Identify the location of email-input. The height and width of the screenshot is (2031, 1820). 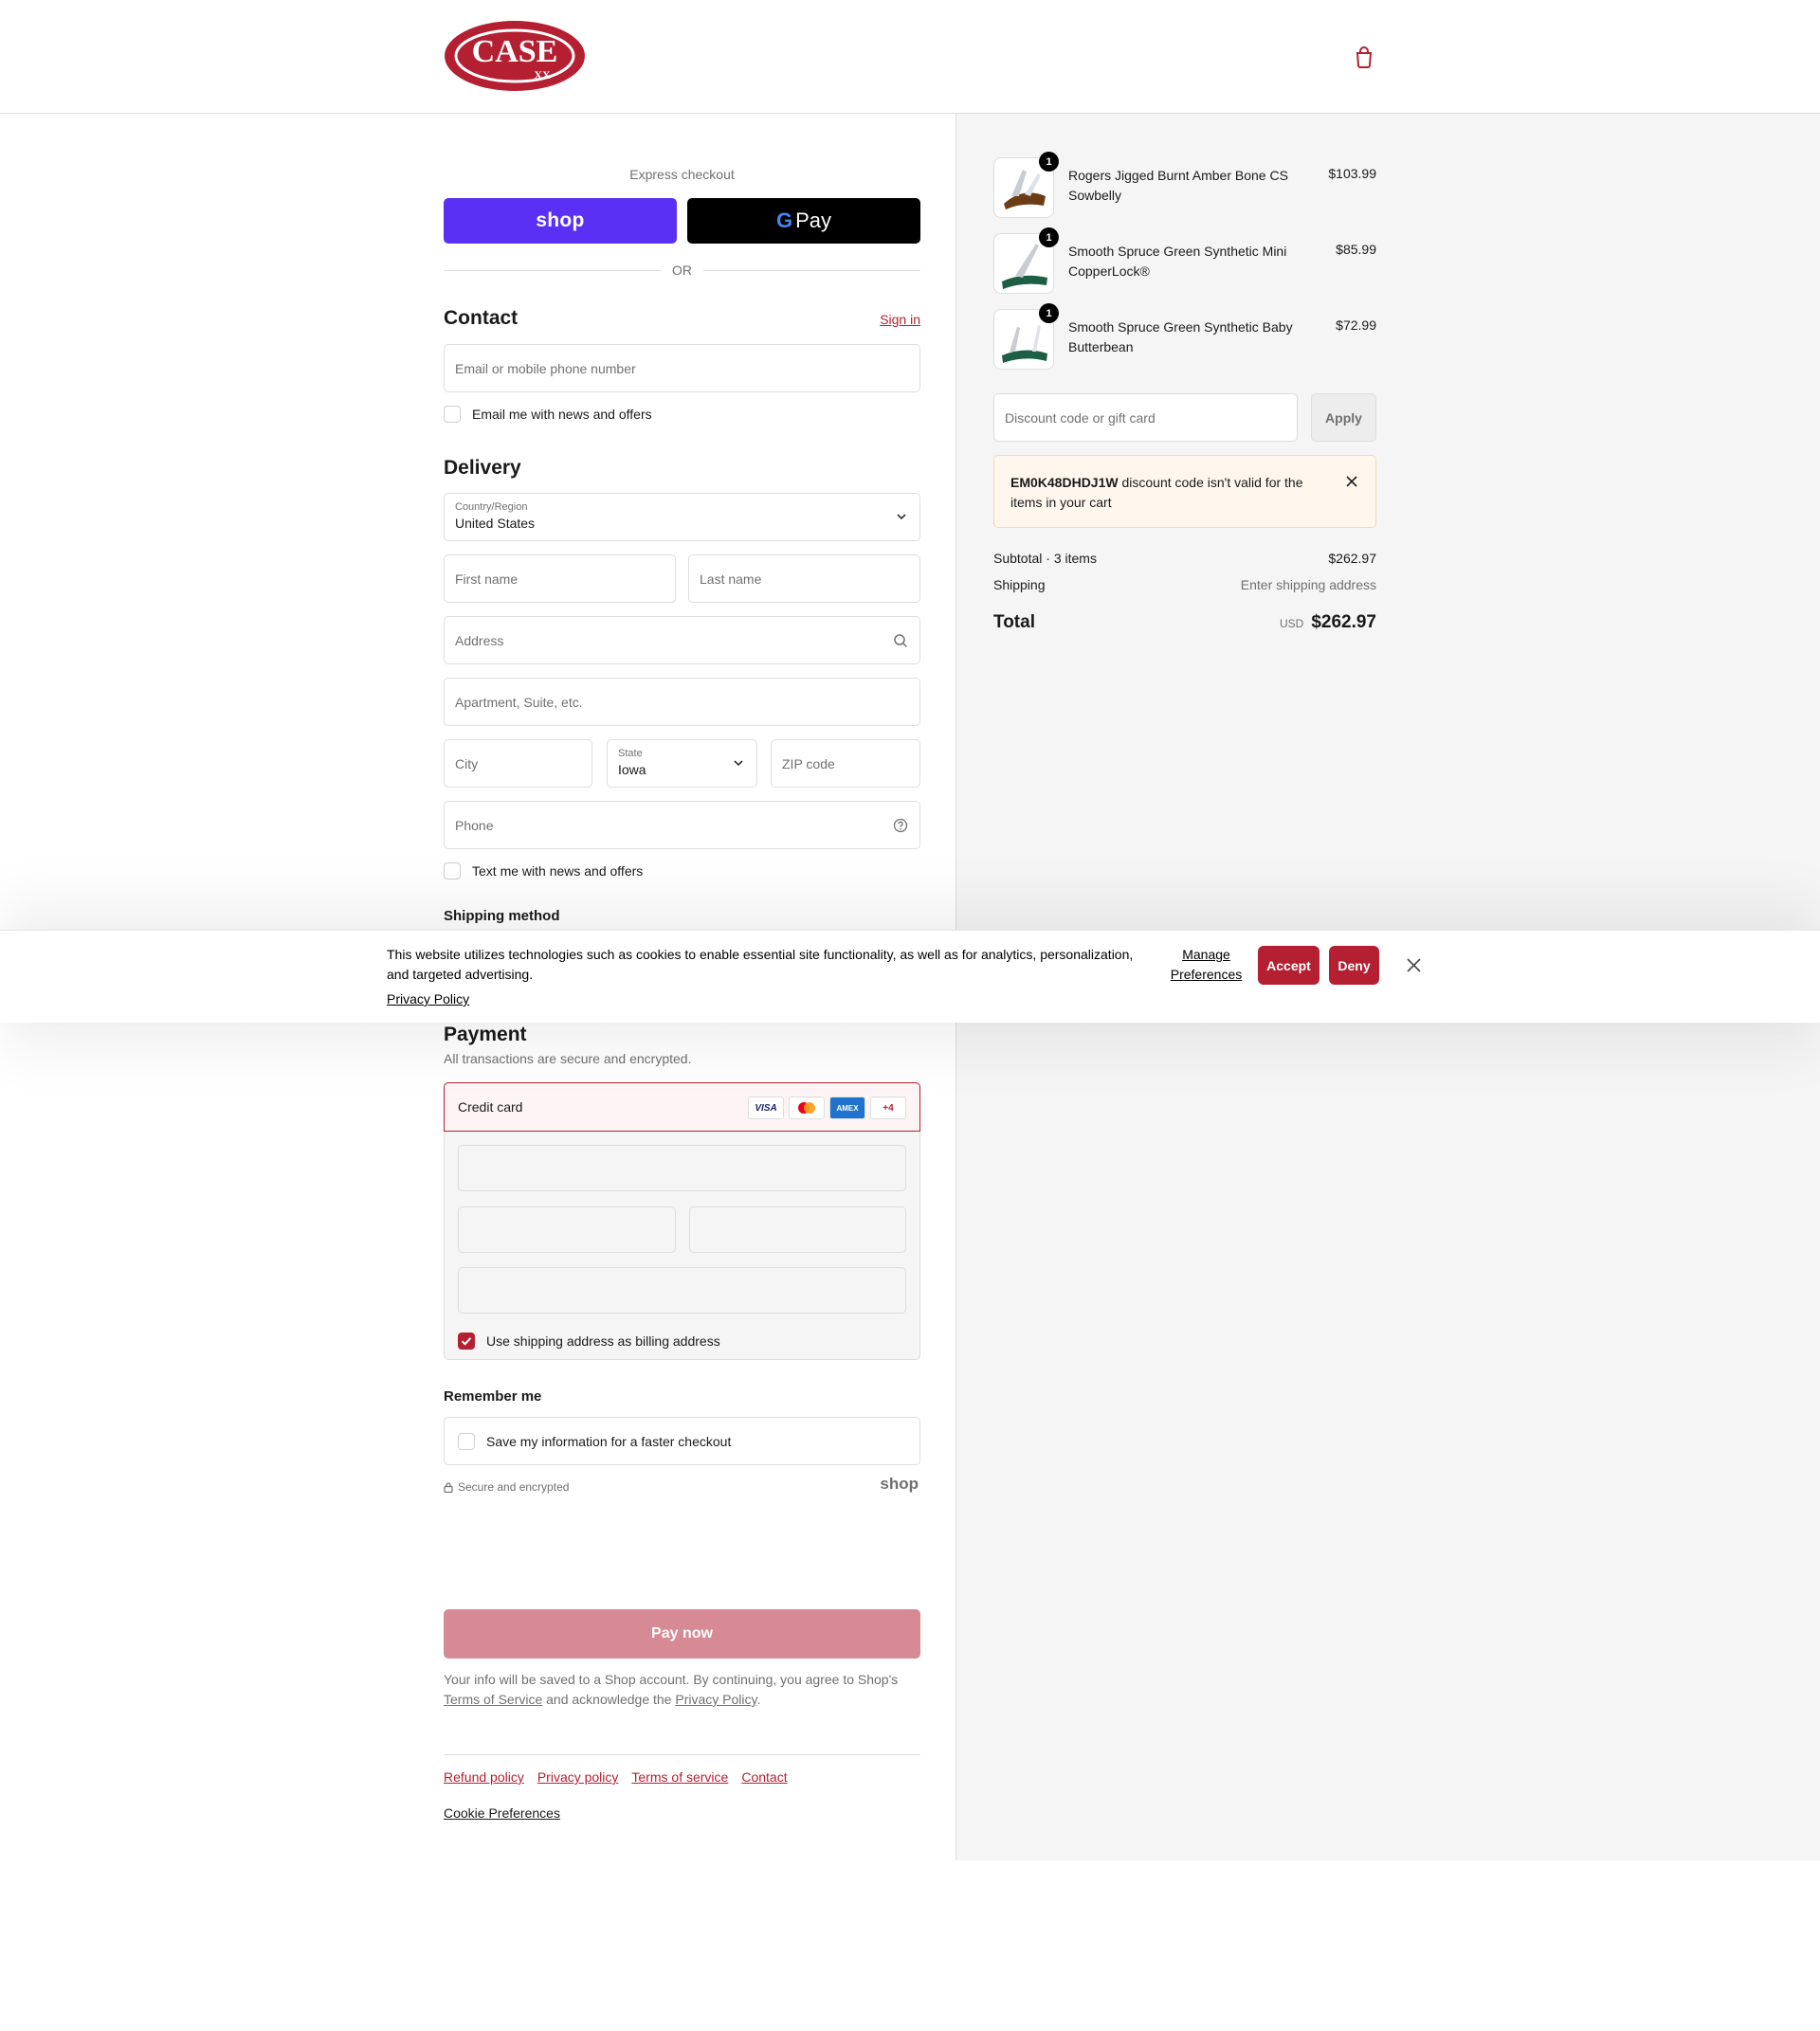
(682, 368).